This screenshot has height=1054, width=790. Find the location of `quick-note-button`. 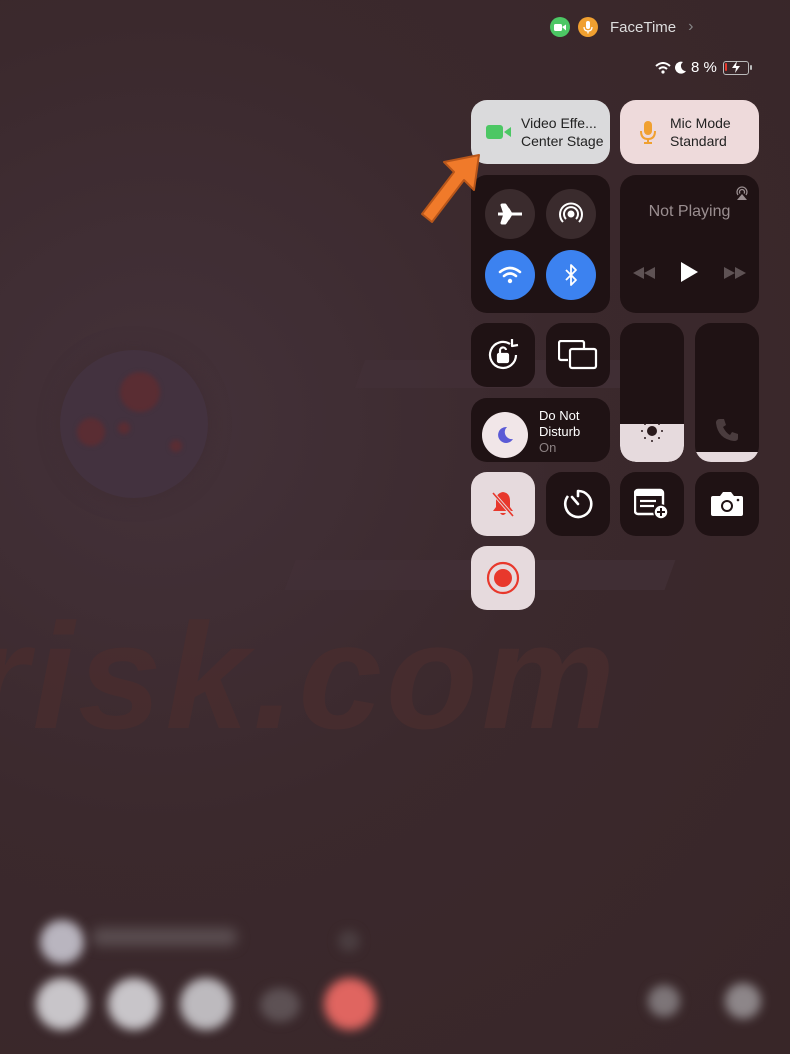

quick-note-button is located at coordinates (652, 504).